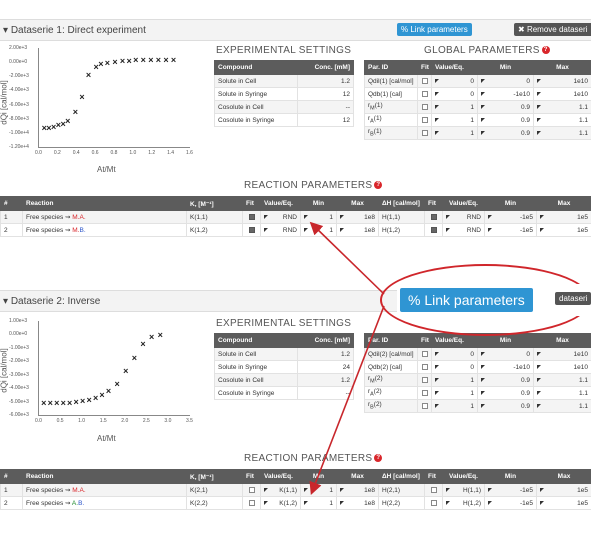  What do you see at coordinates (347, 258) in the screenshot?
I see `arrow-to-series1` at bounding box center [347, 258].